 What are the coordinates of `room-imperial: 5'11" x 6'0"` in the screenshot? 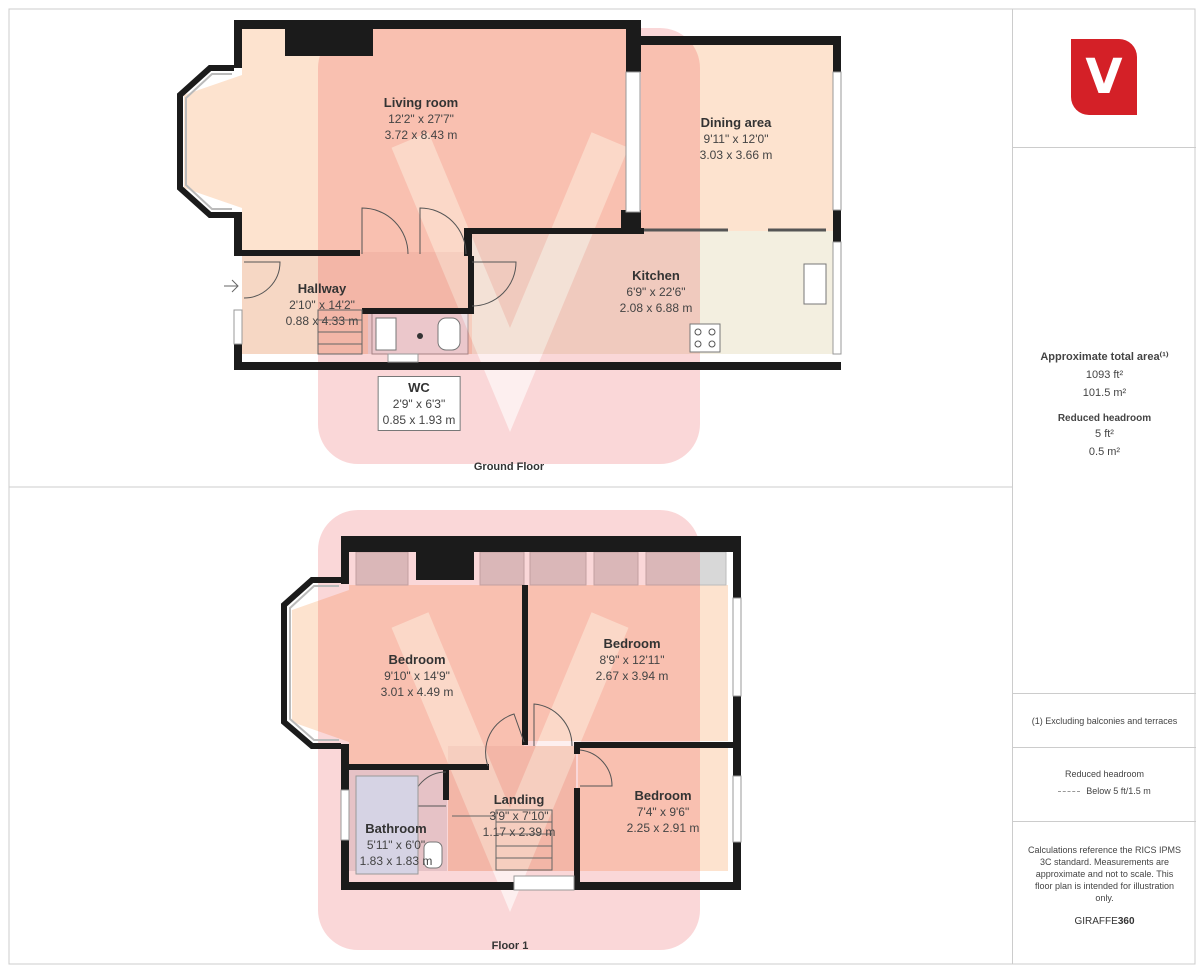 It's located at (396, 845).